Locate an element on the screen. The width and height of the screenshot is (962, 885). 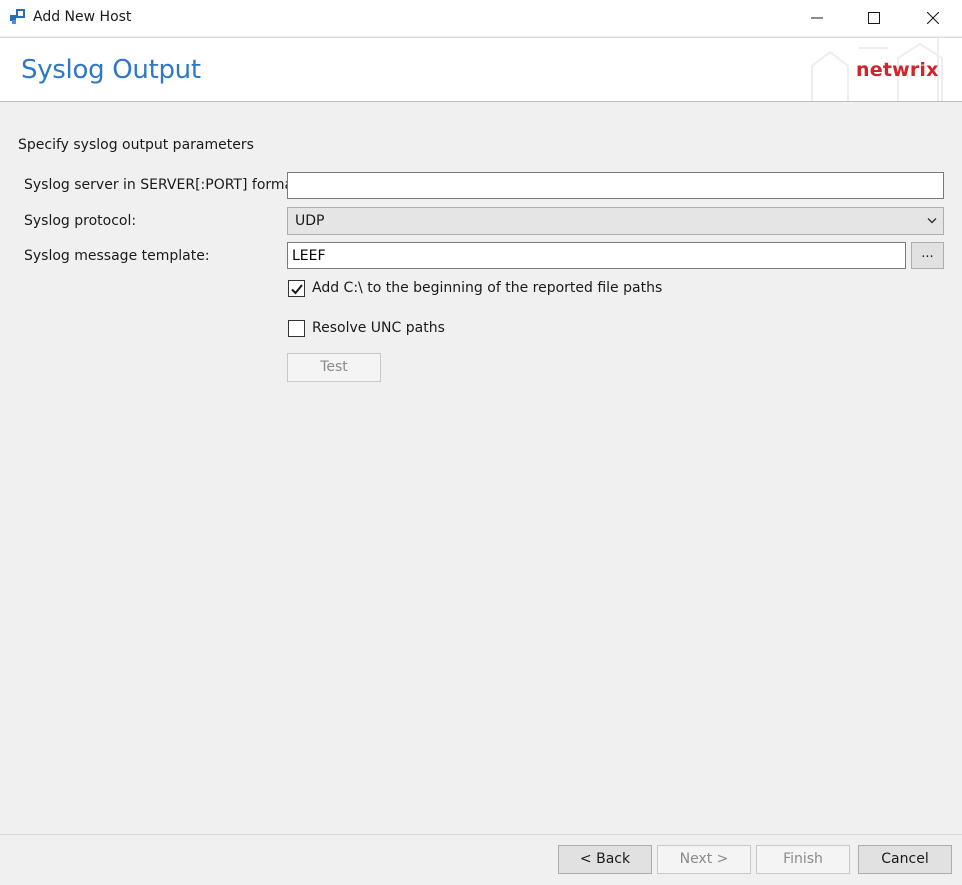
window-title: Add New Host is located at coordinates (82, 17).